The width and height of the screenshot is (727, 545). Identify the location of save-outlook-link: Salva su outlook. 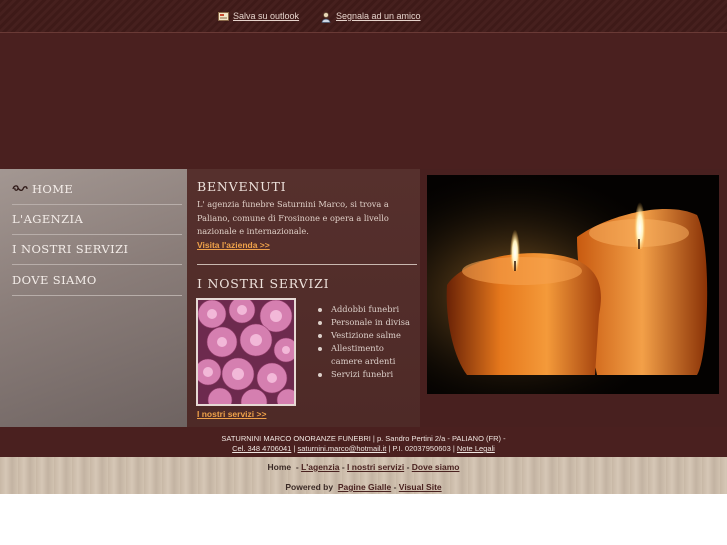
(258, 16).